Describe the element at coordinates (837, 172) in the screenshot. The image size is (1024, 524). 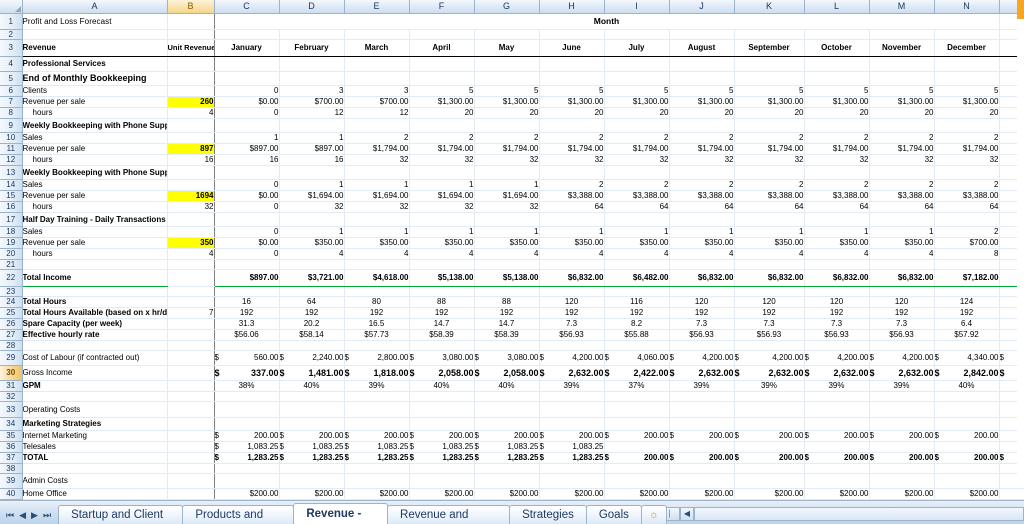
I see `cell-L13` at that location.